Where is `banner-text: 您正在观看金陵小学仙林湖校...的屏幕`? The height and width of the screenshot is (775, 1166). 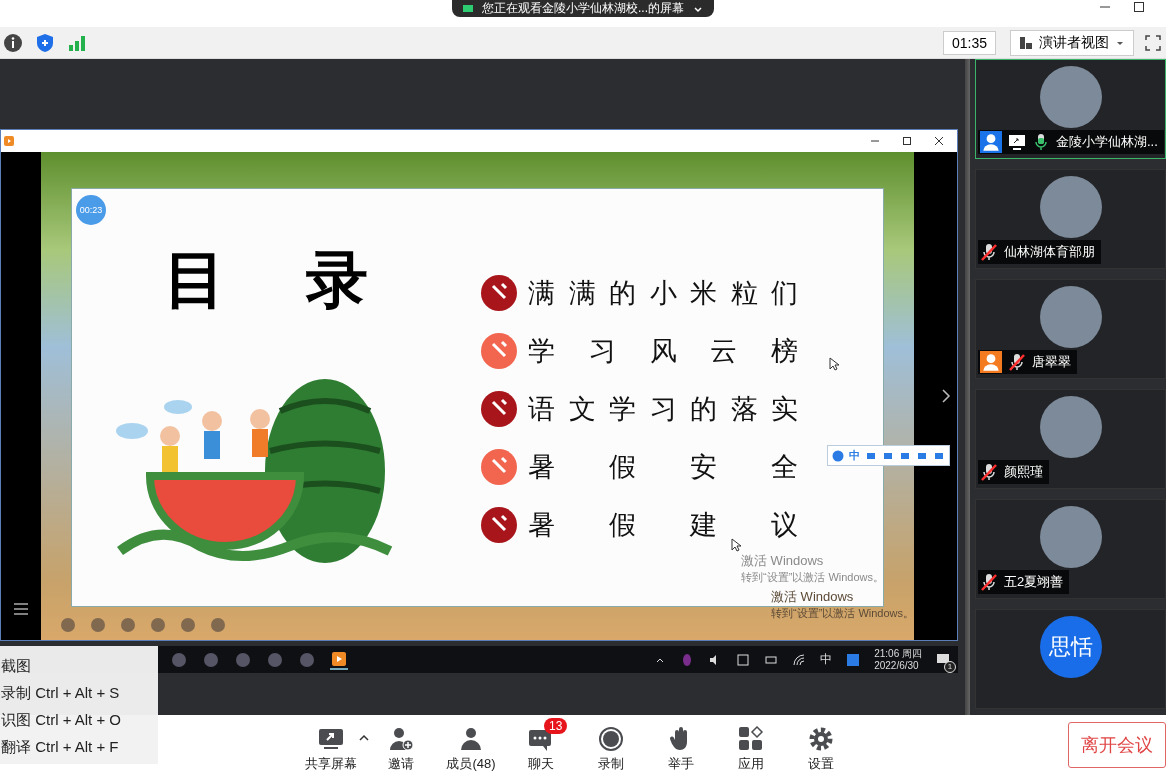
banner-text: 您正在观看金陵小学仙林湖校...的屏幕 is located at coordinates (583, 8).